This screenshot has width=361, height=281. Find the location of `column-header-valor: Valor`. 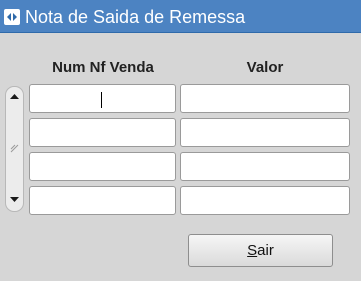

column-header-valor: Valor is located at coordinates (265, 67).